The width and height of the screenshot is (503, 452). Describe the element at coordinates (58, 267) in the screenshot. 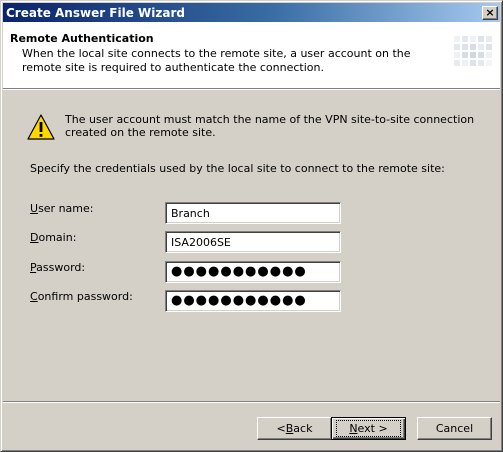

I see `password-label: Password:` at that location.